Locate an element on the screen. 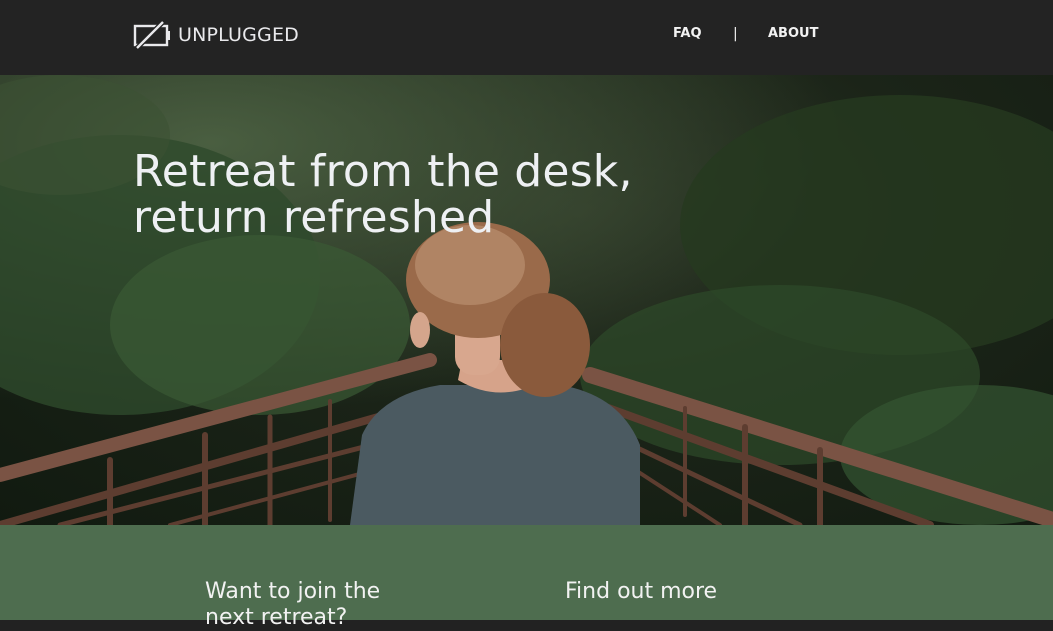 This screenshot has width=1053, height=631. hero-title-line2: return refreshed is located at coordinates (314, 217).